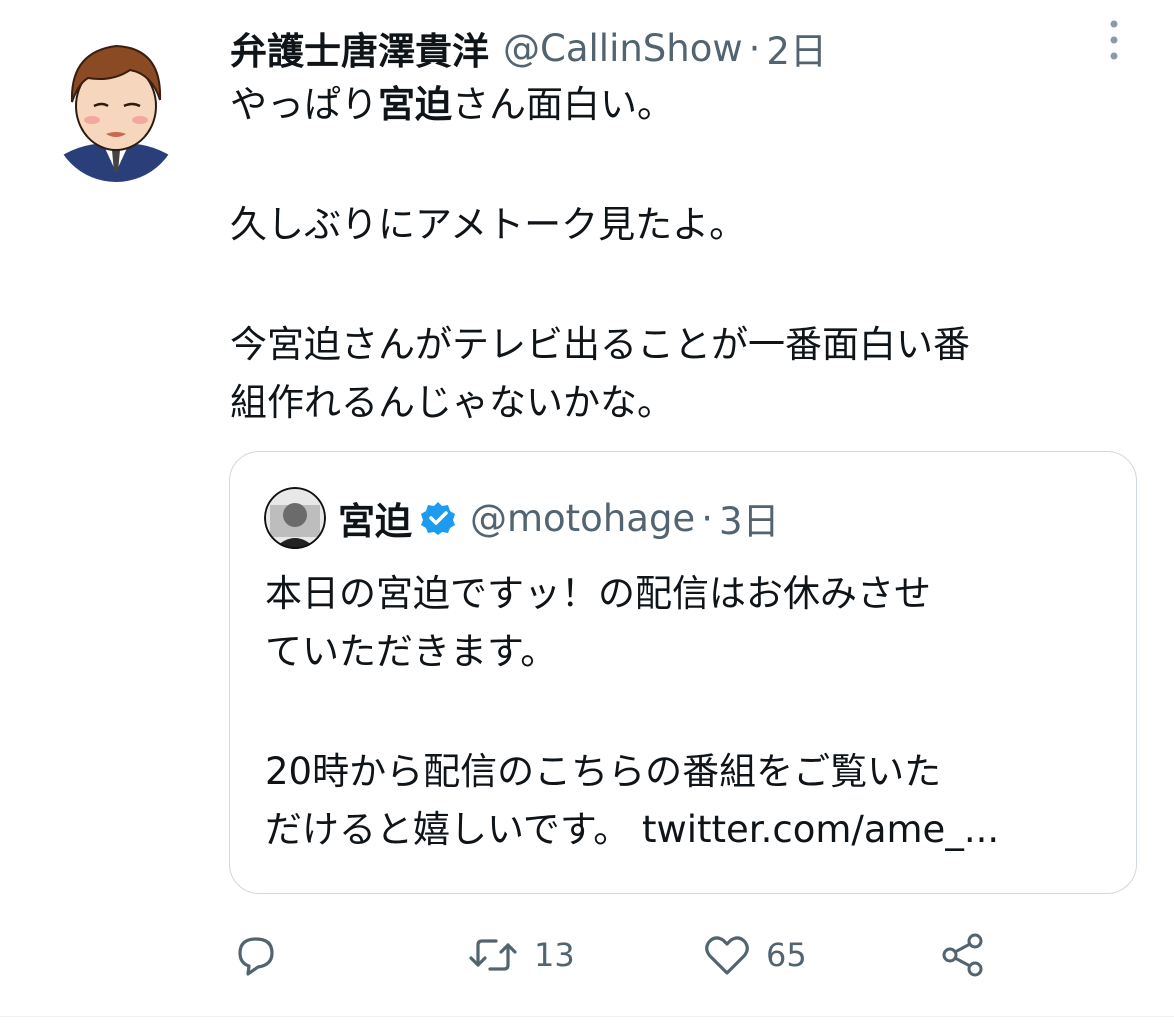  What do you see at coordinates (493, 955) in the screenshot?
I see `retweet-icon` at bounding box center [493, 955].